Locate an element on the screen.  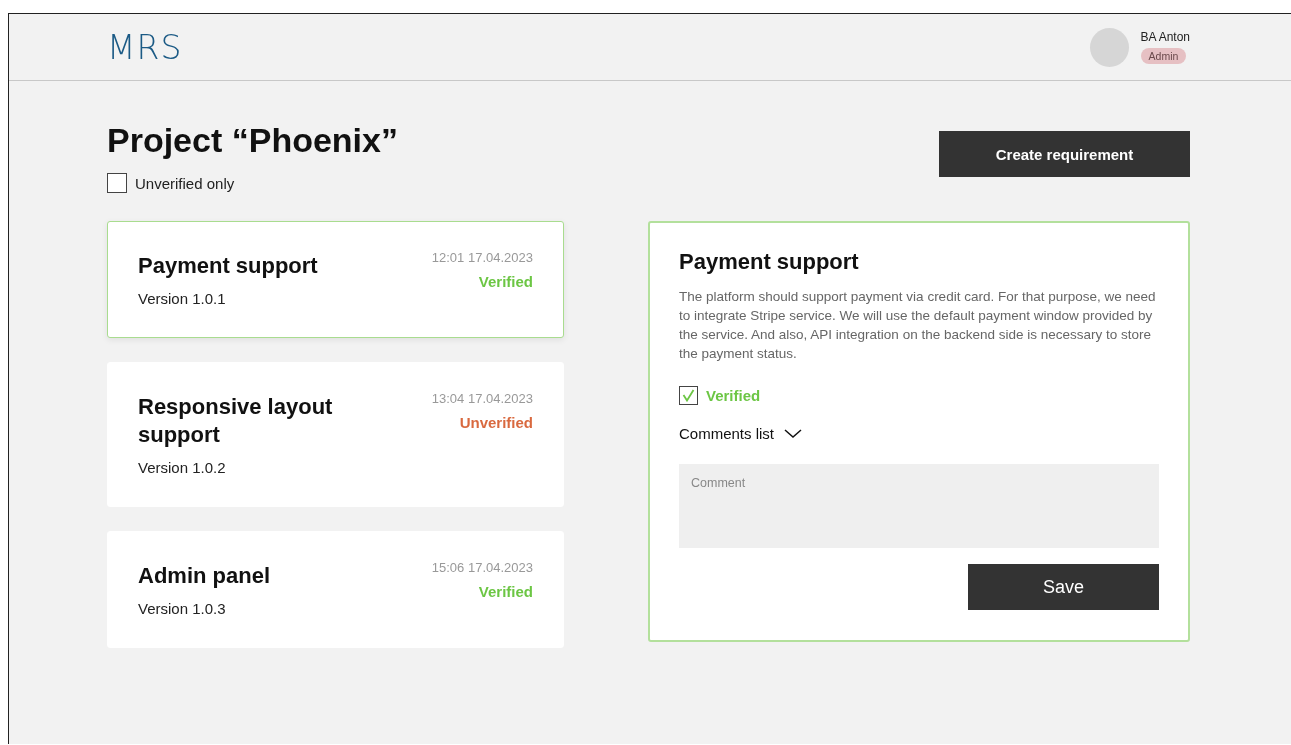
save-button: Save is located at coordinates (1063, 587).